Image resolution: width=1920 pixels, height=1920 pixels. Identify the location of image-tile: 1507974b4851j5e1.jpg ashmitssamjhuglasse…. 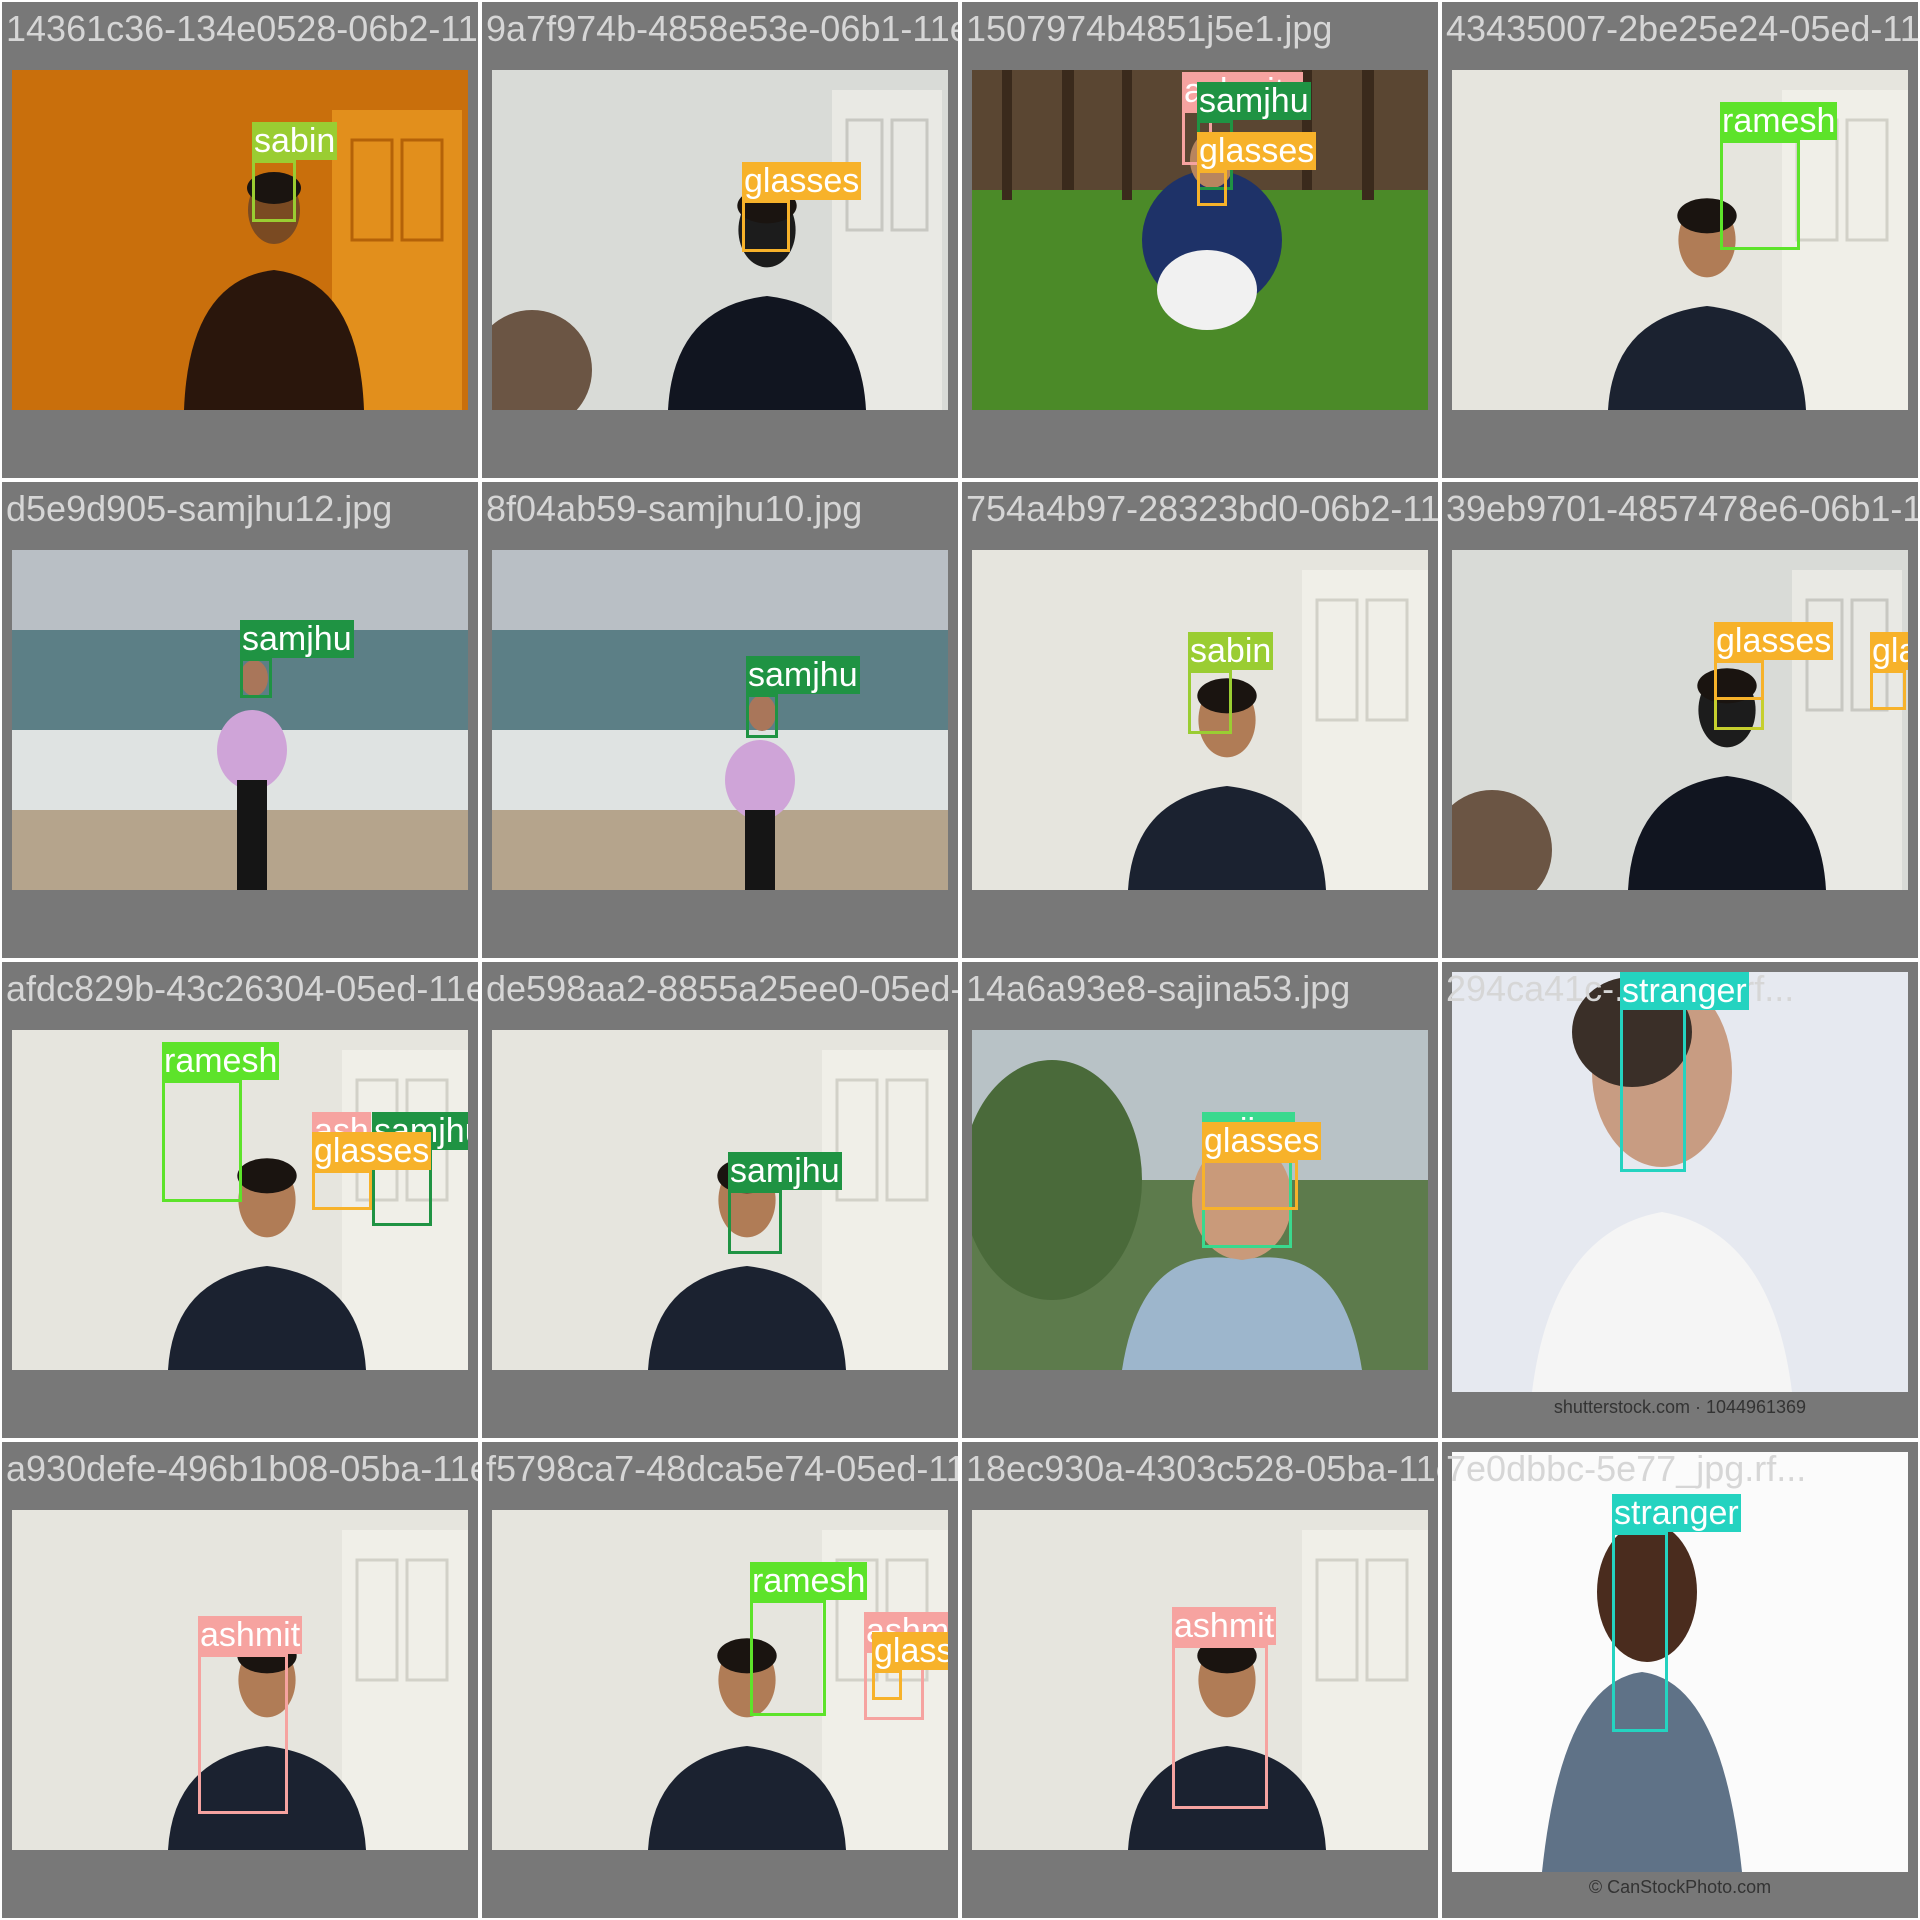
(1200, 240).